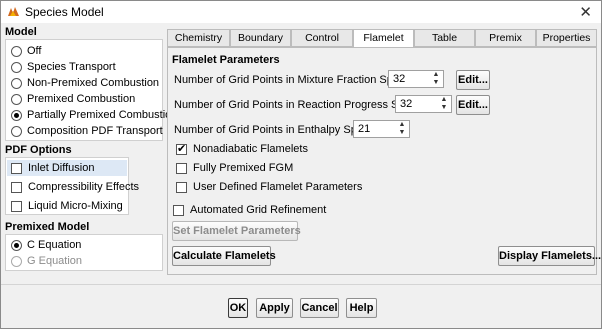 The width and height of the screenshot is (602, 329). Describe the element at coordinates (46, 245) in the screenshot. I see `c-equation-radio: C Equation` at that location.